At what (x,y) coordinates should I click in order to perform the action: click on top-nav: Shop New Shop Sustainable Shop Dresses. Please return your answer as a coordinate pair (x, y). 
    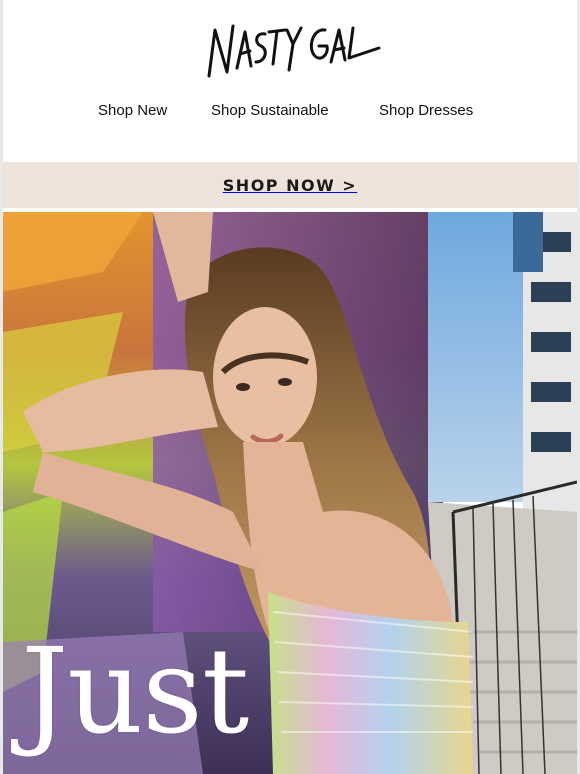
    Looking at the image, I should click on (290, 112).